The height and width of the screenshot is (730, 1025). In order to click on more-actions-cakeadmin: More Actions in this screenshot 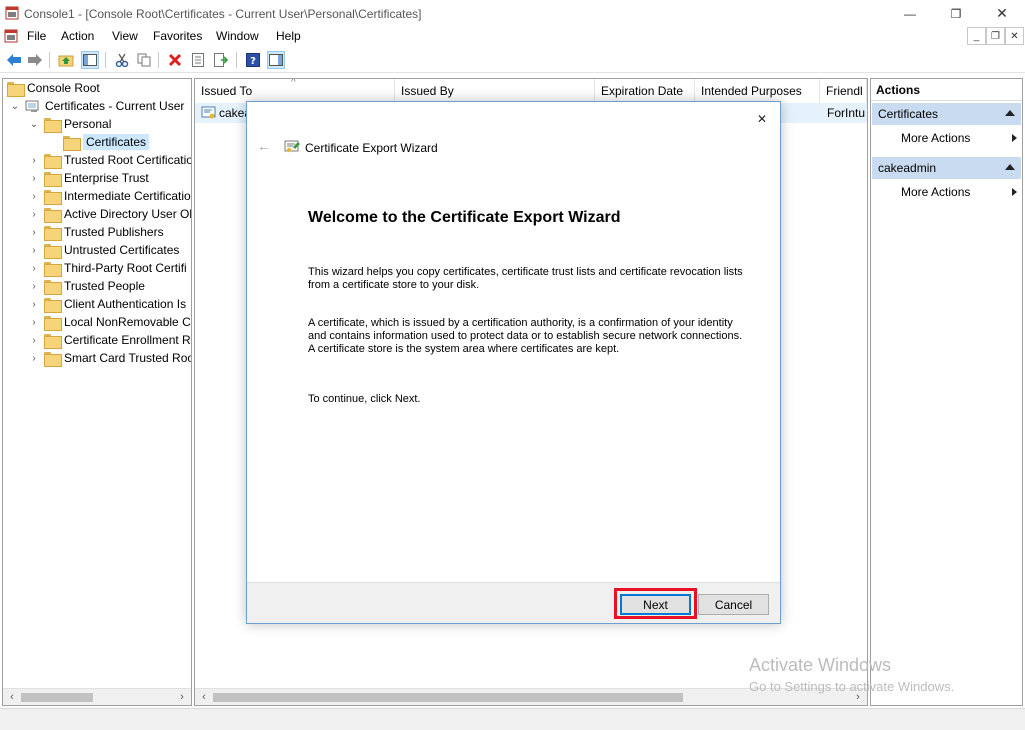, I will do `click(960, 192)`.